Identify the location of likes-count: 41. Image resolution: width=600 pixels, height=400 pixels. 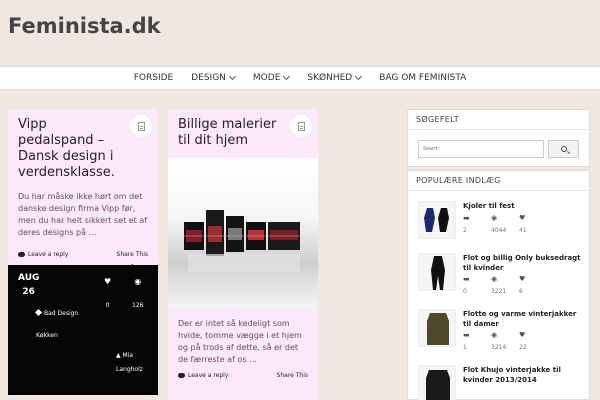
(523, 230).